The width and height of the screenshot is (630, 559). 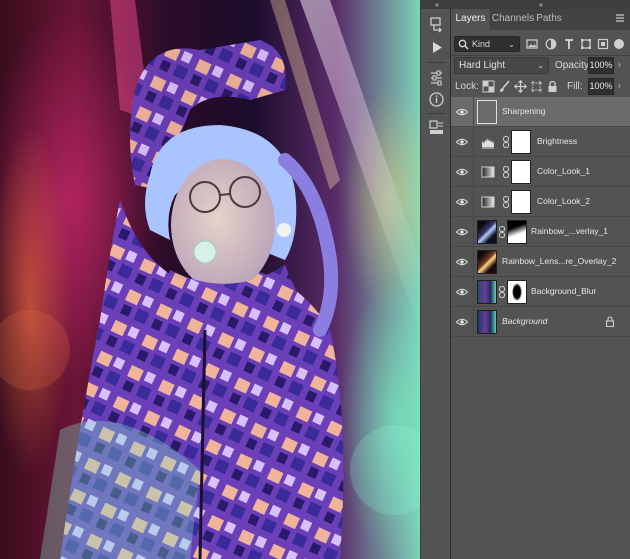 What do you see at coordinates (601, 65) in the screenshot?
I see `opacity-input: 100%` at bounding box center [601, 65].